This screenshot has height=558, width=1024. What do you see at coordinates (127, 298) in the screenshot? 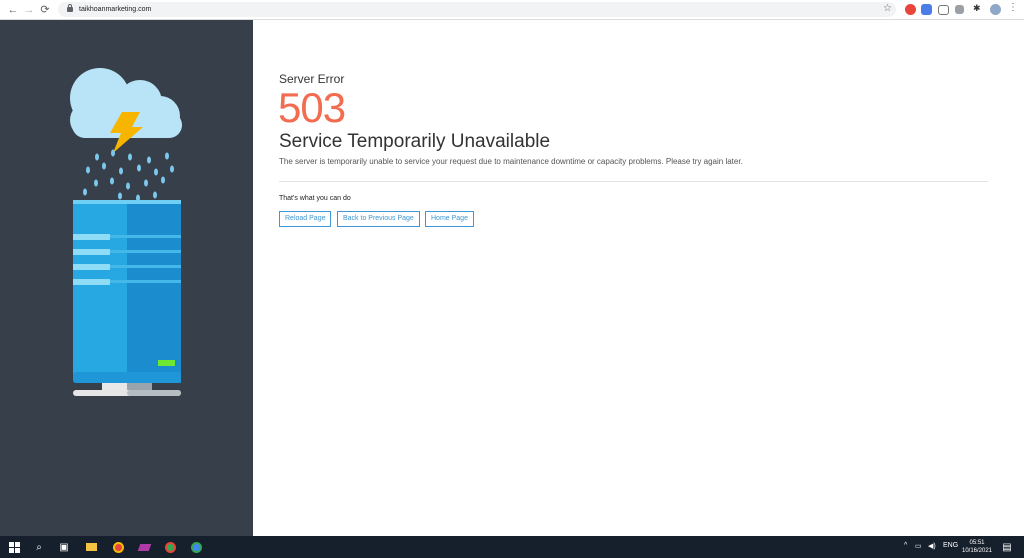
I see `server-tower-icon` at bounding box center [127, 298].